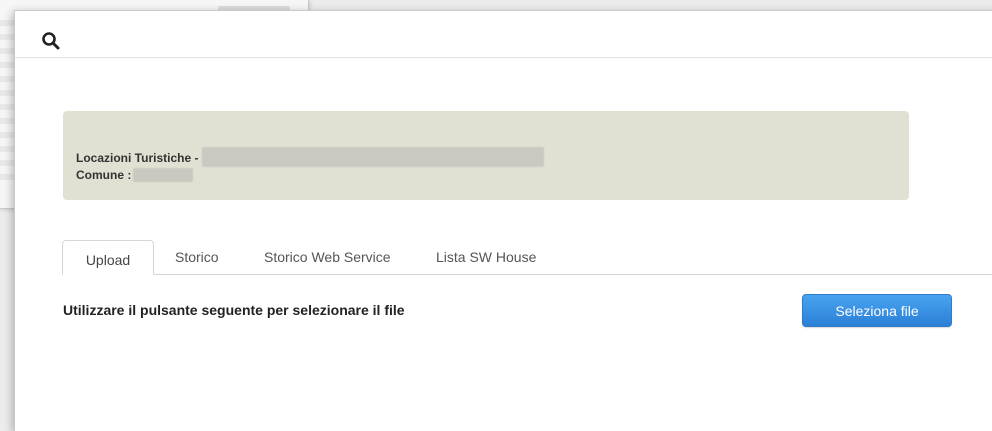 The width and height of the screenshot is (992, 431). I want to click on select-file-button: Seleziona file, so click(877, 310).